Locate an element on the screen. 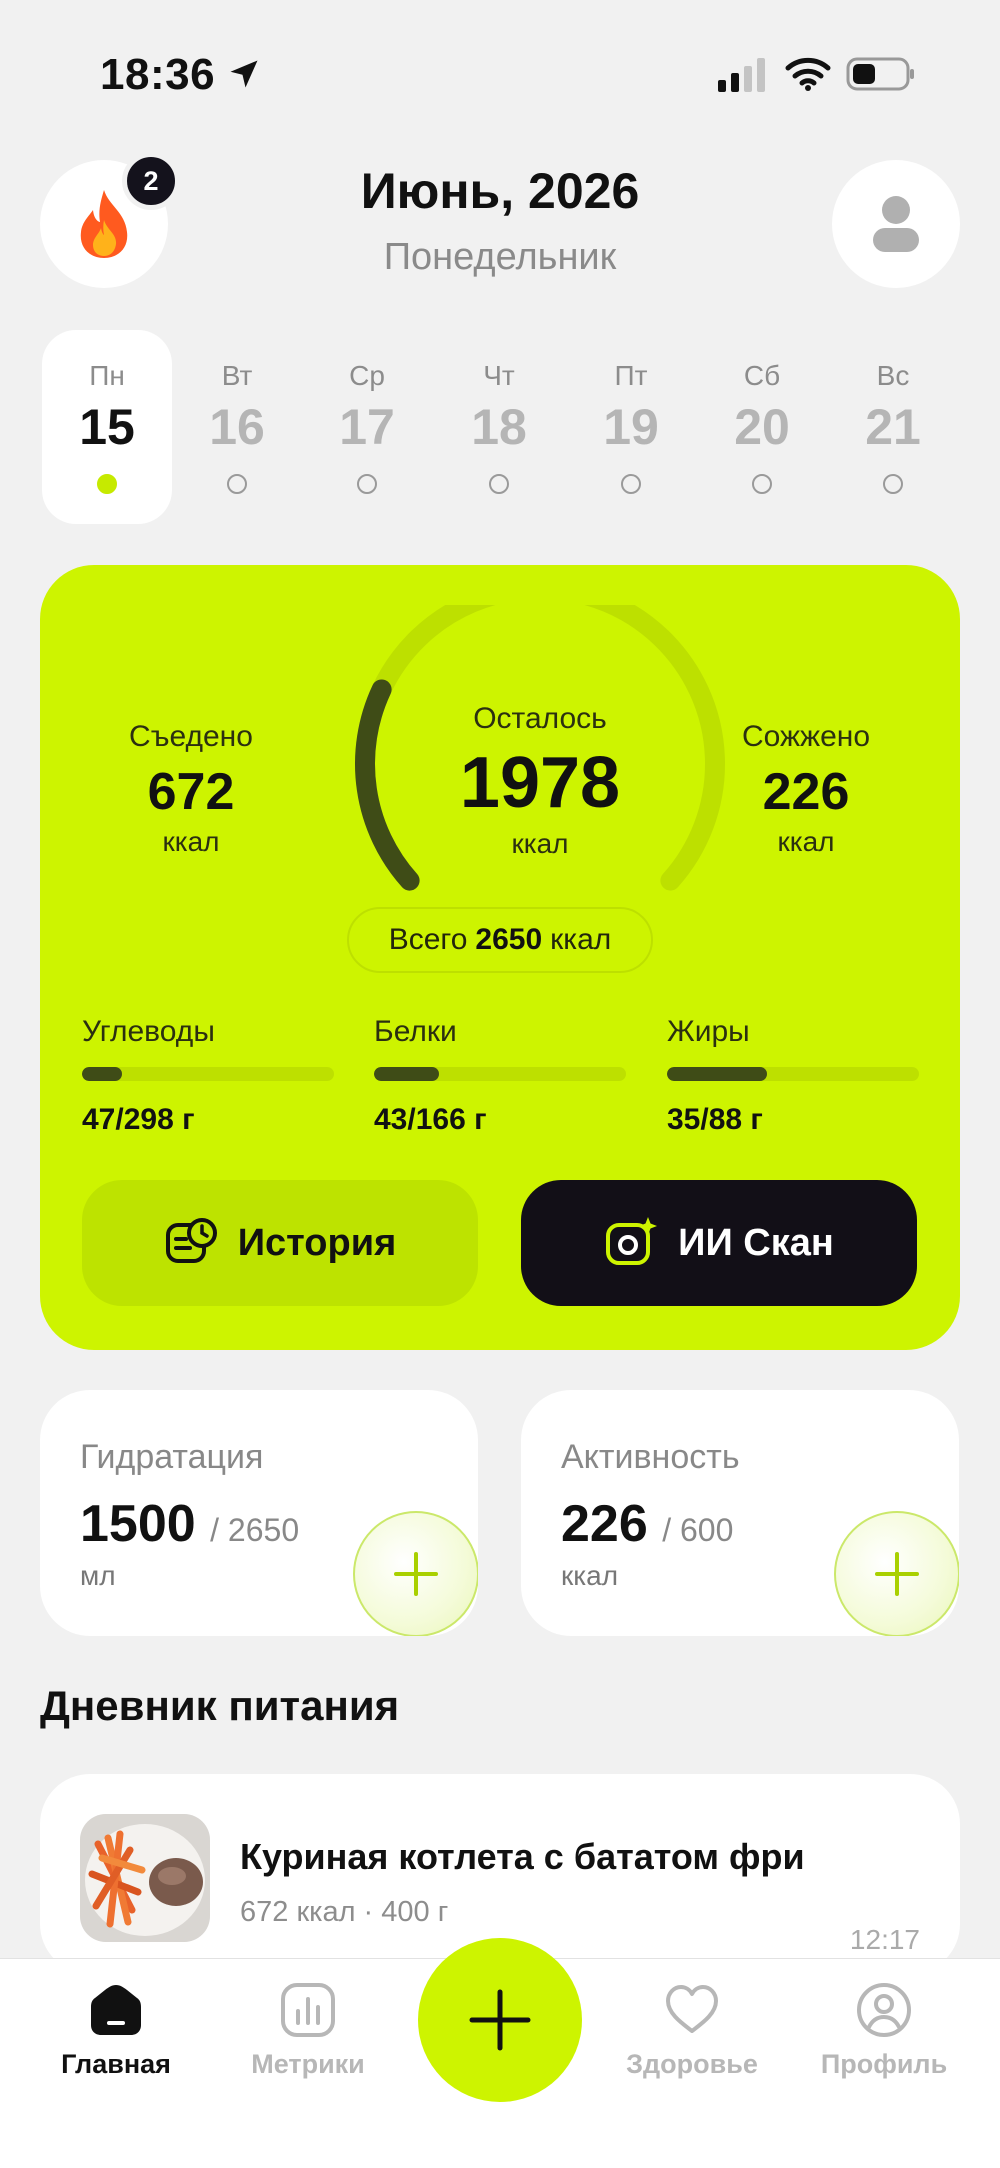 Image resolution: width=1000 pixels, height=2168 pixels. status-bar: 18:36 is located at coordinates (500, 75).